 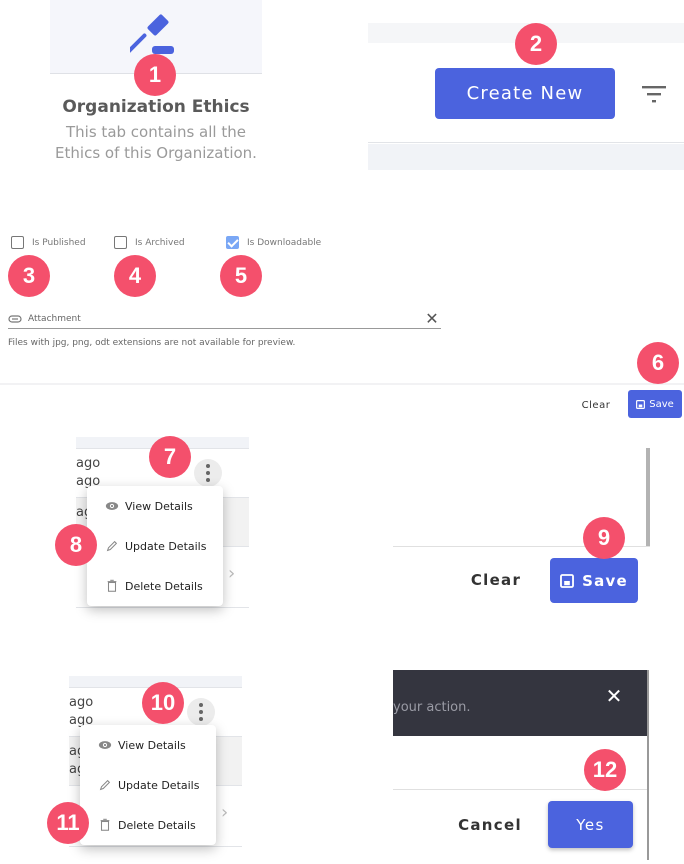 I want to click on annotation-badge: 2, so click(x=536, y=44).